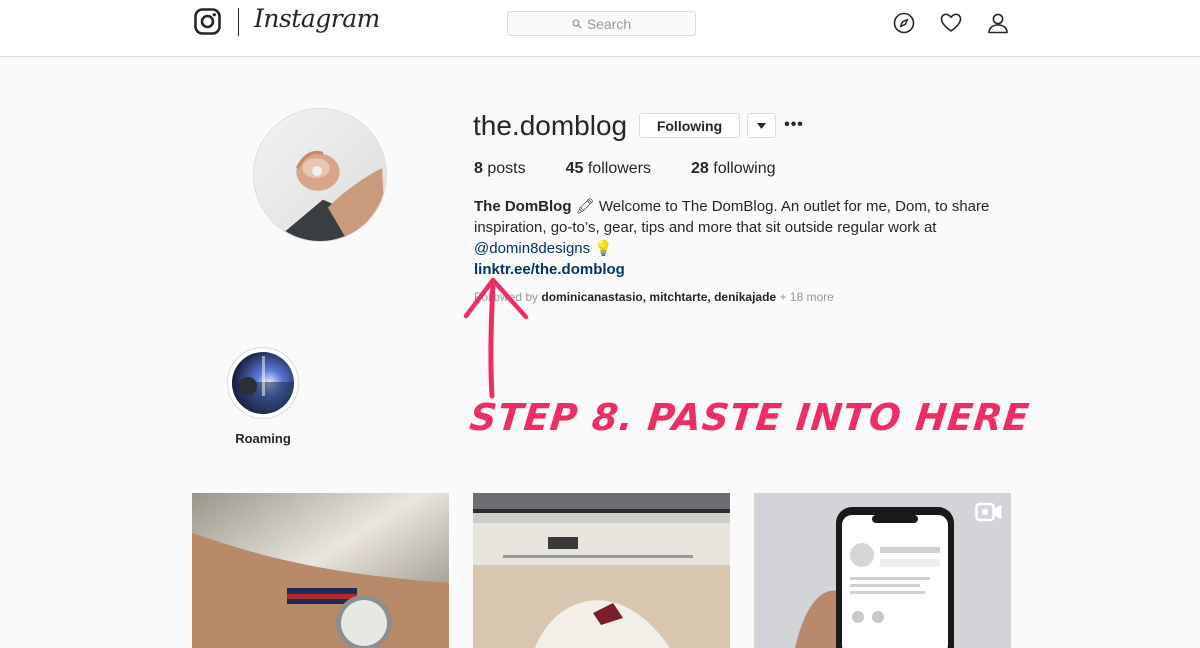 This screenshot has width=1200, height=648. Describe the element at coordinates (659, 297) in the screenshot. I see `followed-by-users: dominicanastasio, mitchtarte, denikajade` at that location.